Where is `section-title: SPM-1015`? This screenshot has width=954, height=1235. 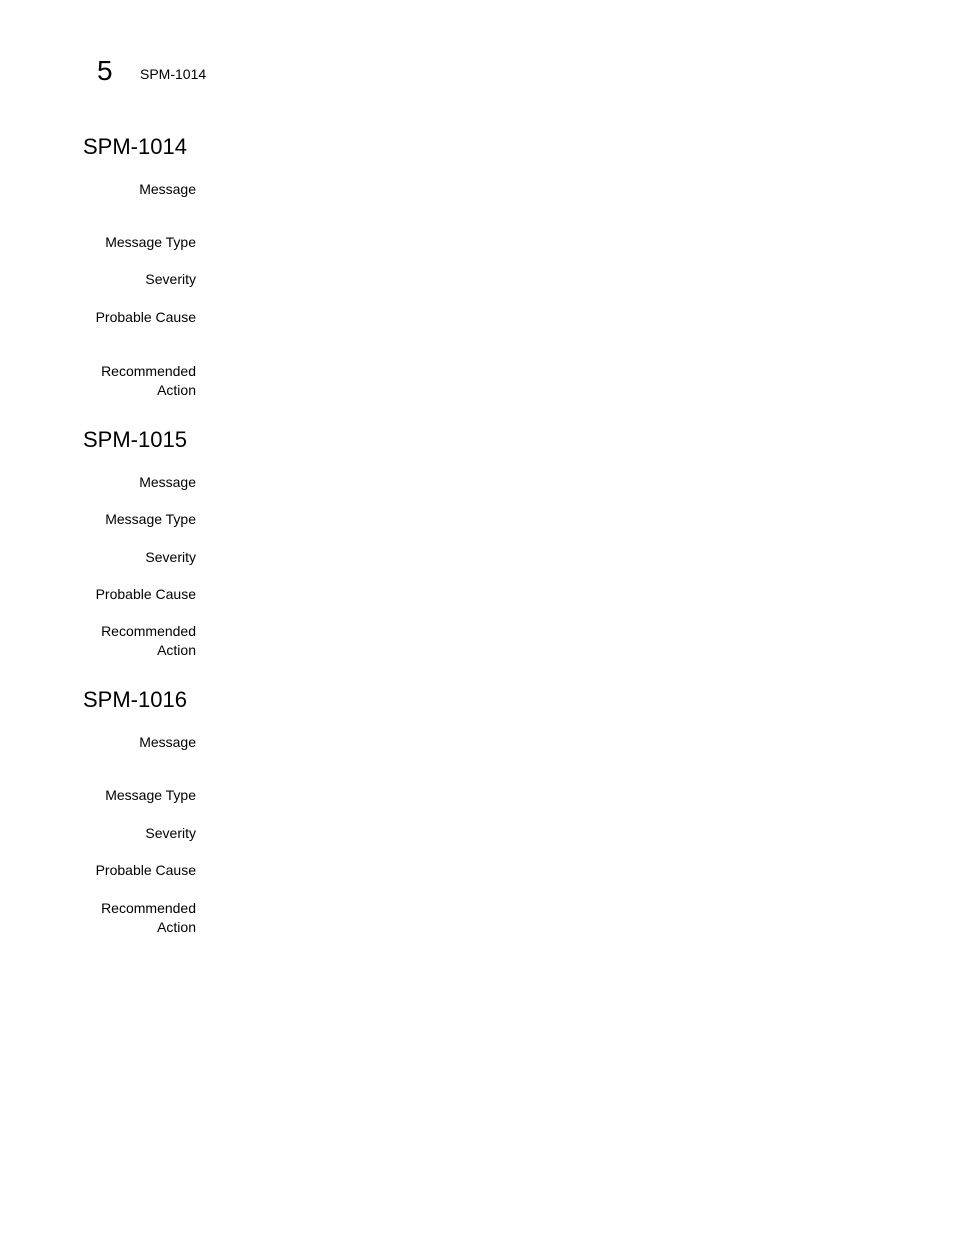 section-title: SPM-1015 is located at coordinates (135, 439).